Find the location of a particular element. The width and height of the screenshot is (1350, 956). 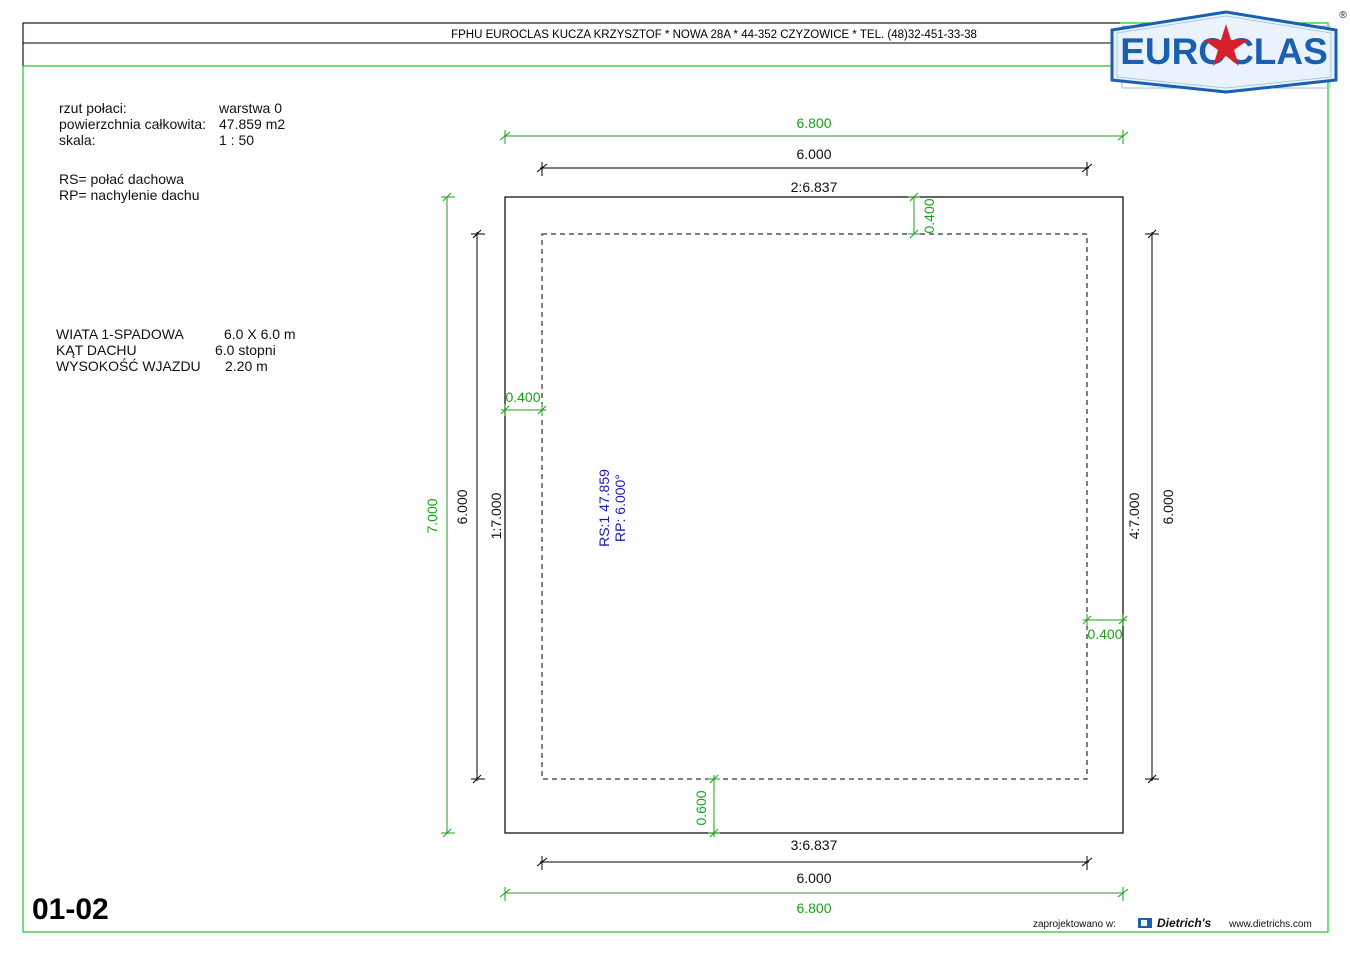

euroclas-logo: EUROCLAS is located at coordinates (1224, 52).